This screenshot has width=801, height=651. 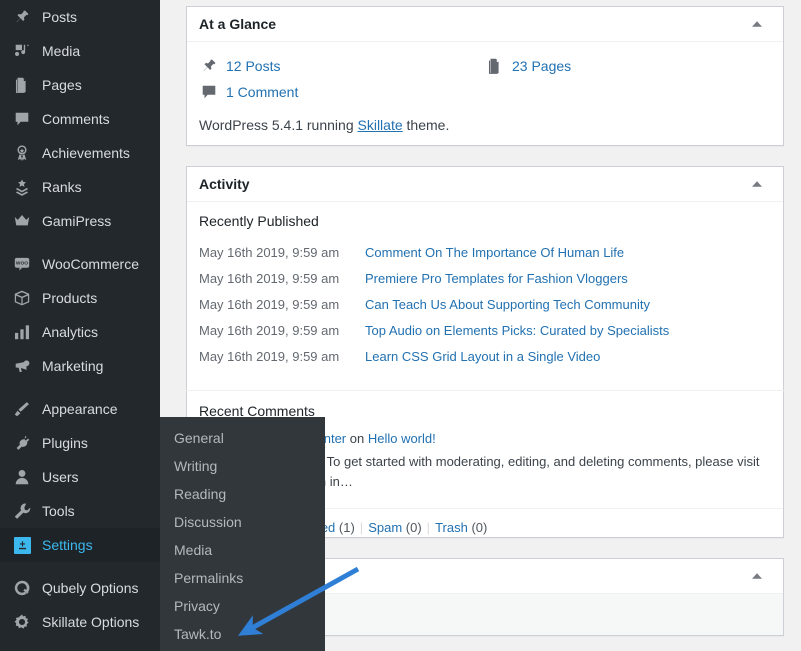 I want to click on sidebar-item-achievements: Achievements, so click(x=80, y=153).